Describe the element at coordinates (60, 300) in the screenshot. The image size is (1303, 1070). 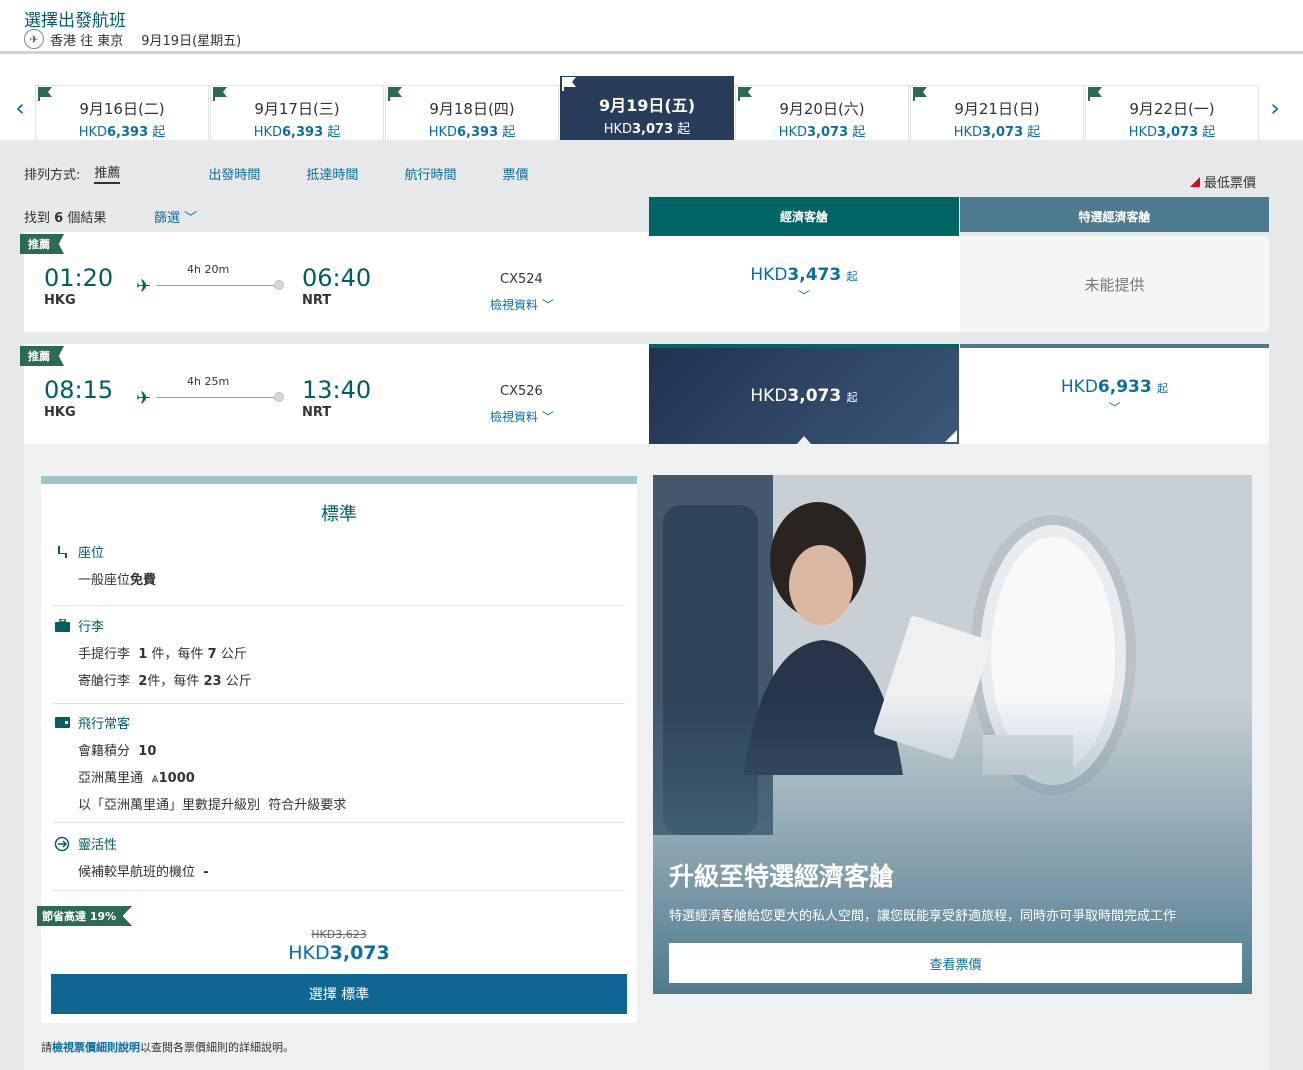
I see `departure-airport: HKG` at that location.